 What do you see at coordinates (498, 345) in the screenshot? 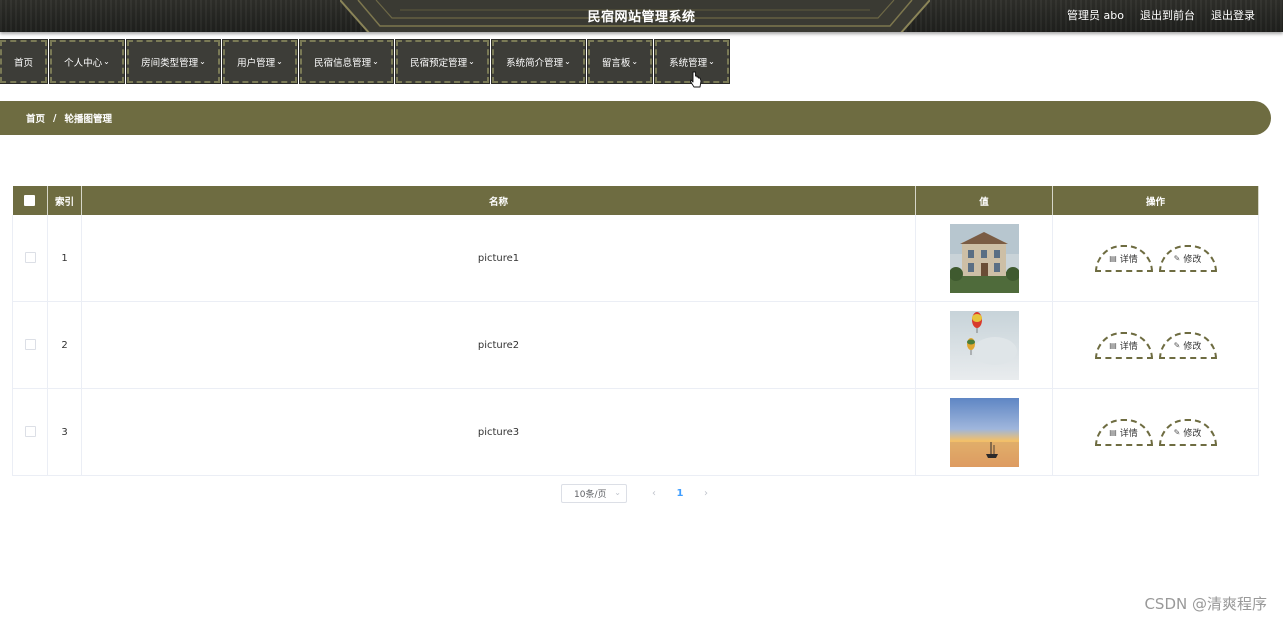
I see `row-name: picture2` at bounding box center [498, 345].